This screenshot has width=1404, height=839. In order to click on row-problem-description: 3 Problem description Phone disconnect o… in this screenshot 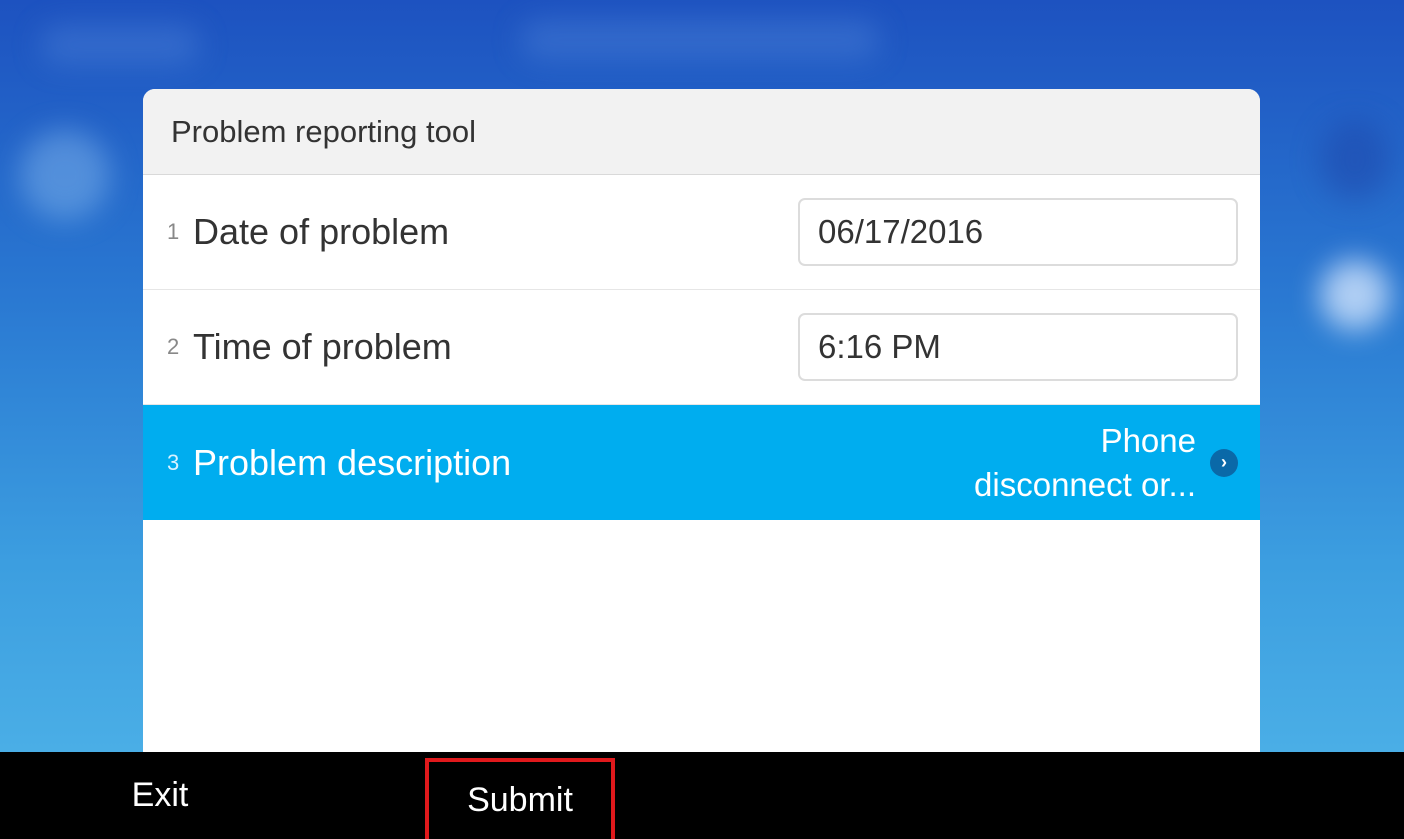, I will do `click(701, 462)`.